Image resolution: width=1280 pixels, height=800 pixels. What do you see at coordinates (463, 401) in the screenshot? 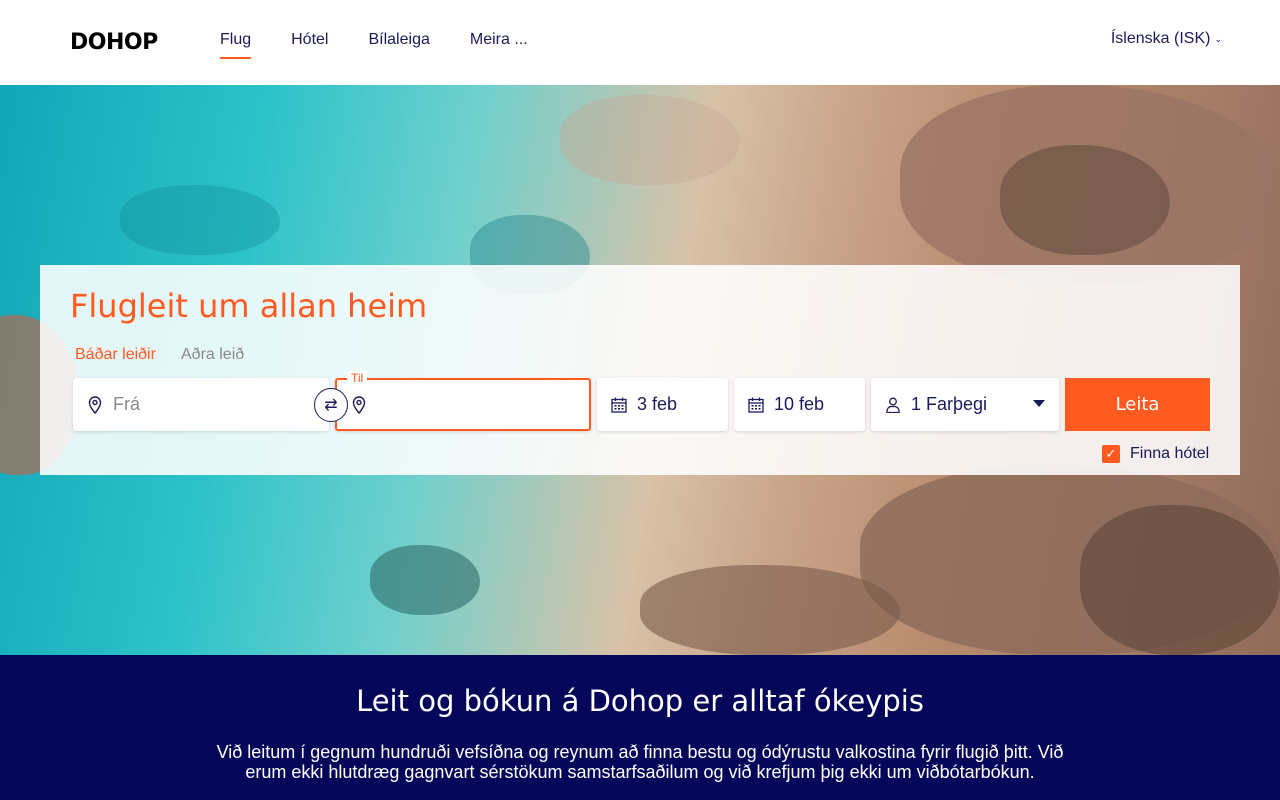
I see `to-field: Til` at bounding box center [463, 401].